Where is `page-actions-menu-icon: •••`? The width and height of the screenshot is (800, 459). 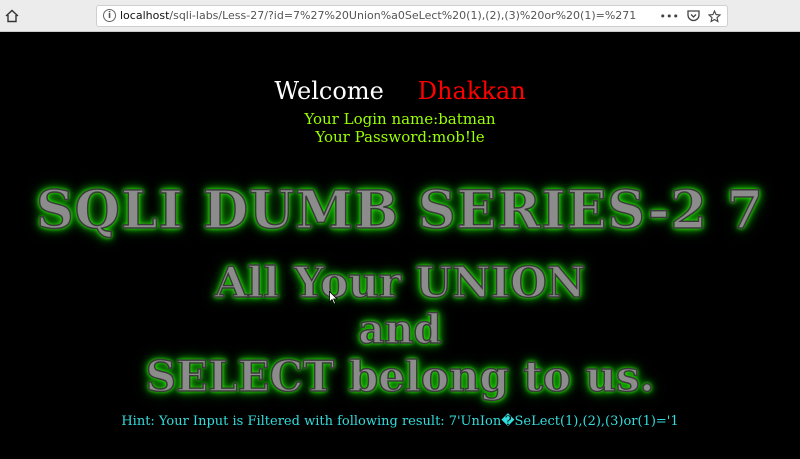 page-actions-menu-icon: ••• is located at coordinates (669, 16).